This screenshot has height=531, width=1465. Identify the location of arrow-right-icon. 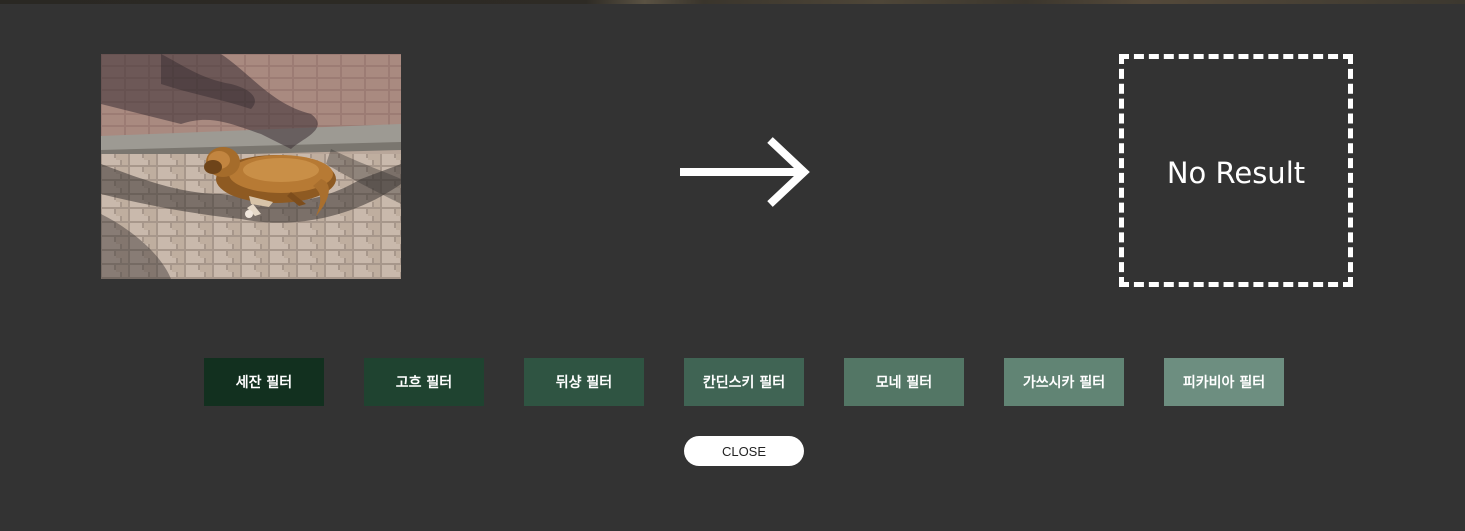
(745, 172).